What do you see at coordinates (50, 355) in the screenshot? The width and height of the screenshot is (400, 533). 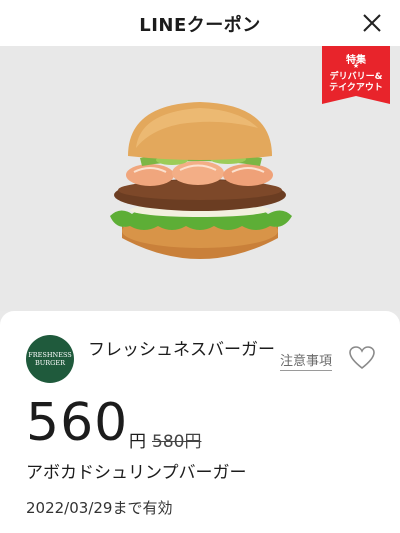 I see `logo-line-1: FRESHNESS` at bounding box center [50, 355].